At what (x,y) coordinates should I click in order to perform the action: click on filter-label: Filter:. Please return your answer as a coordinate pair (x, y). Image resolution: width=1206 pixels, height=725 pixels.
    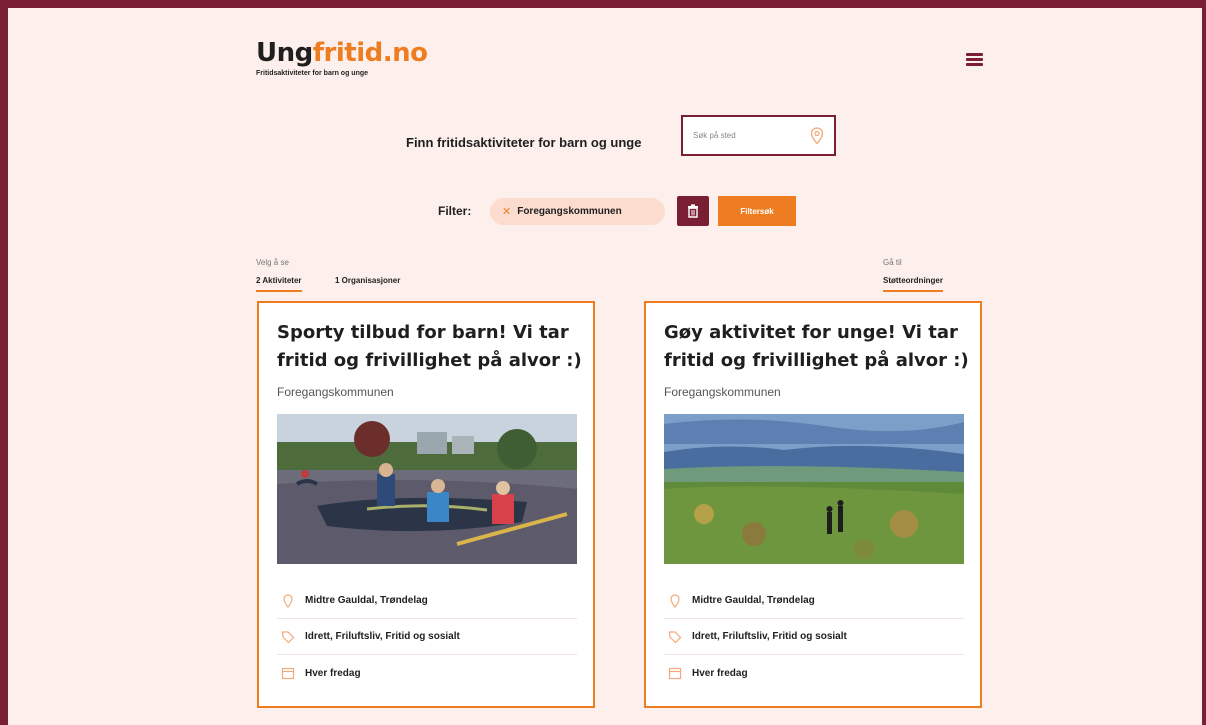
    Looking at the image, I should click on (455, 211).